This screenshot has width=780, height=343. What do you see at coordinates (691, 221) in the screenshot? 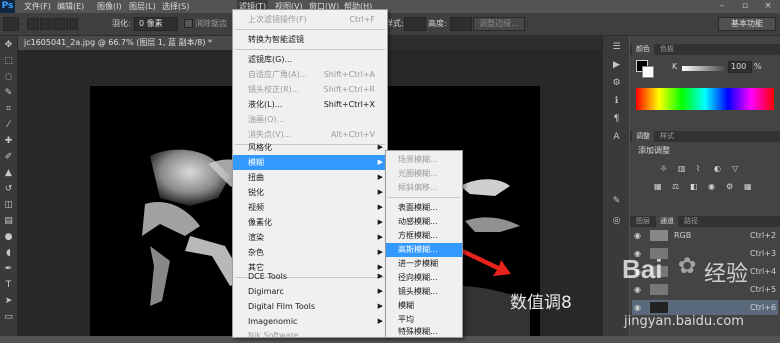
I see `tab-paths: 路径` at bounding box center [691, 221].